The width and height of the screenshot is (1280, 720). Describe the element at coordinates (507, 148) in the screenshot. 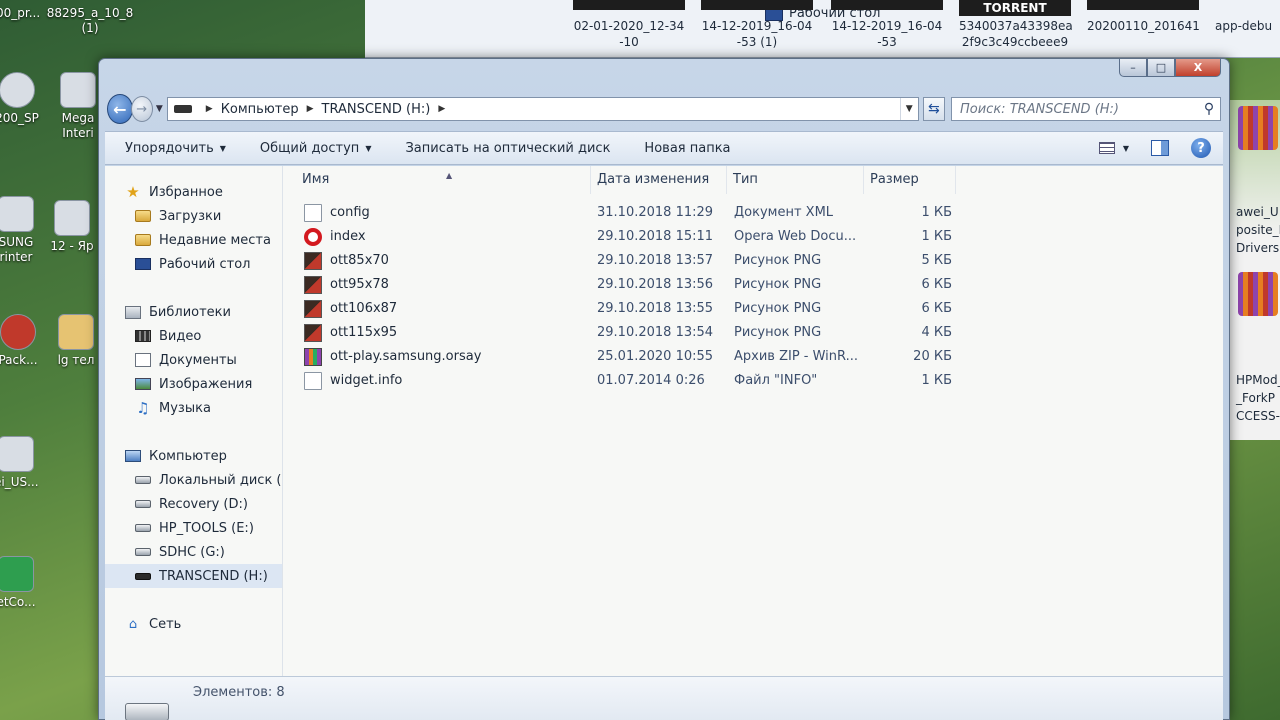

I see `burn-button: Записать на оптический диск` at that location.